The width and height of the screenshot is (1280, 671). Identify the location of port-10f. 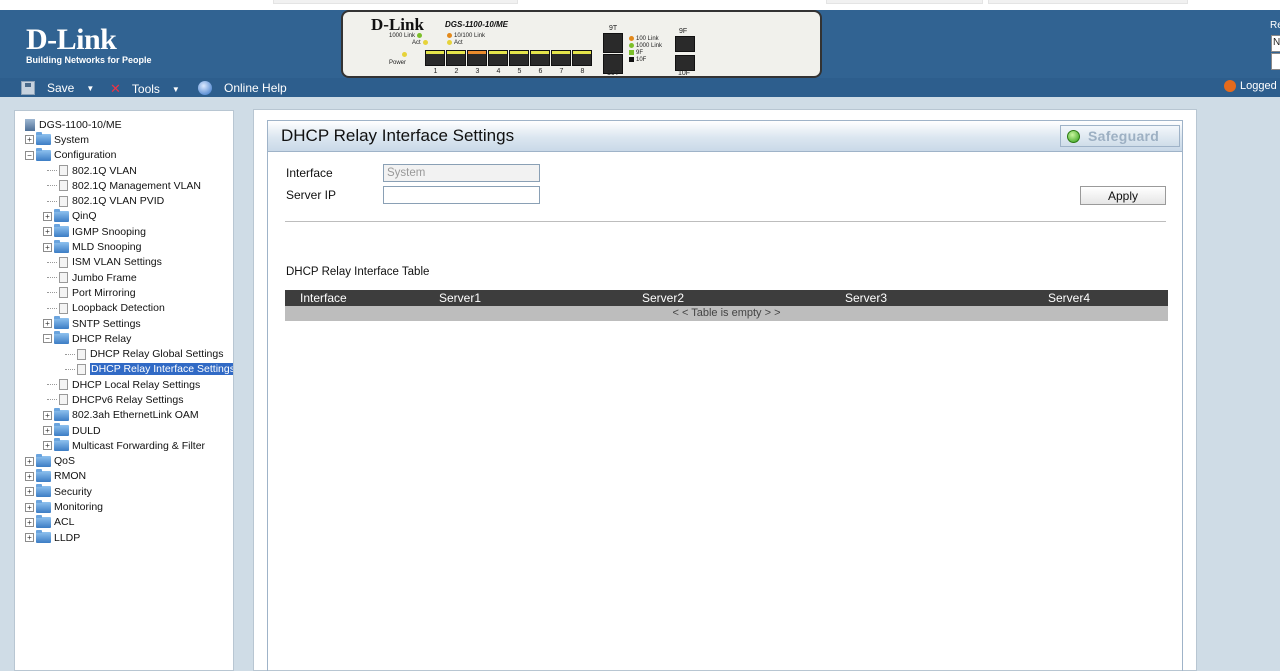
(685, 63).